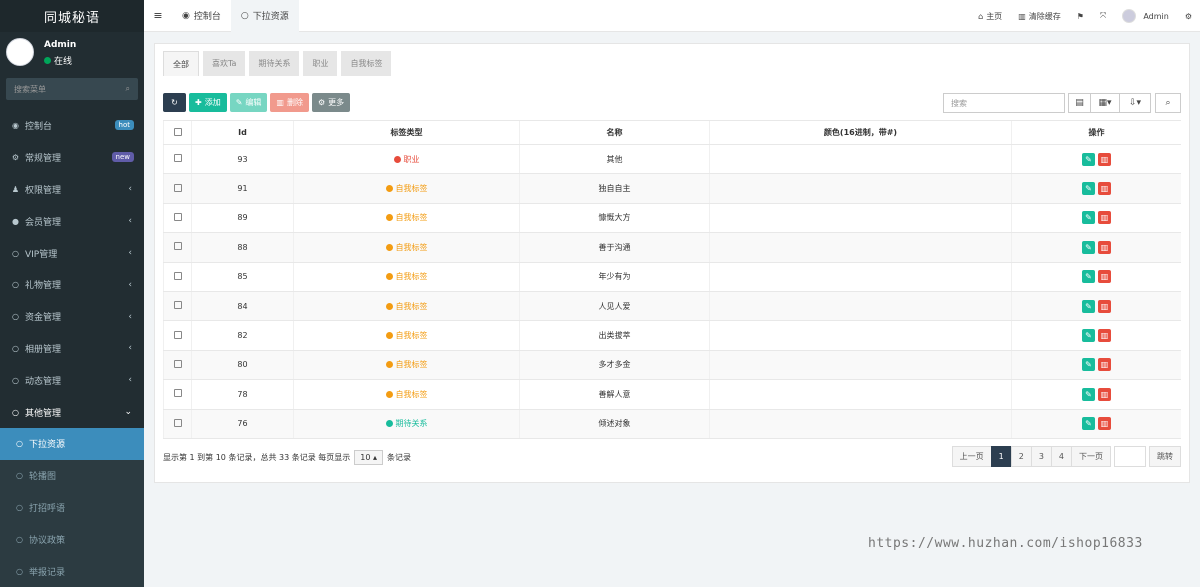  Describe the element at coordinates (72, 16) in the screenshot. I see `app-logo: 同城秘语` at that location.